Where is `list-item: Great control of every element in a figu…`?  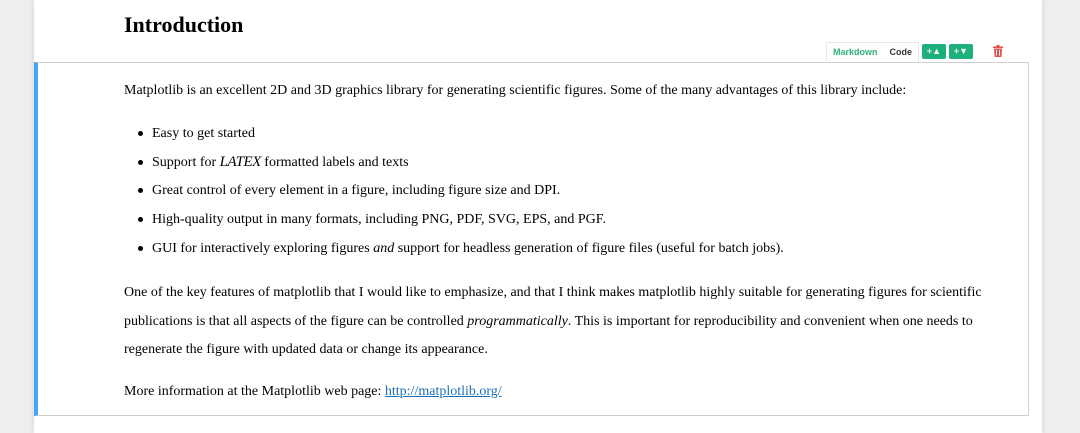 list-item: Great control of every element in a figu… is located at coordinates (461, 194).